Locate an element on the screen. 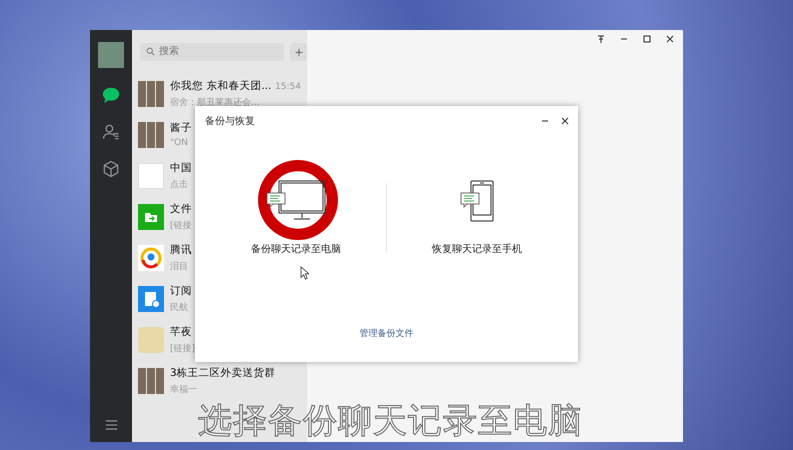 The image size is (793, 450). chat-title: 3栋王二区外卖送货群 is located at coordinates (223, 373).